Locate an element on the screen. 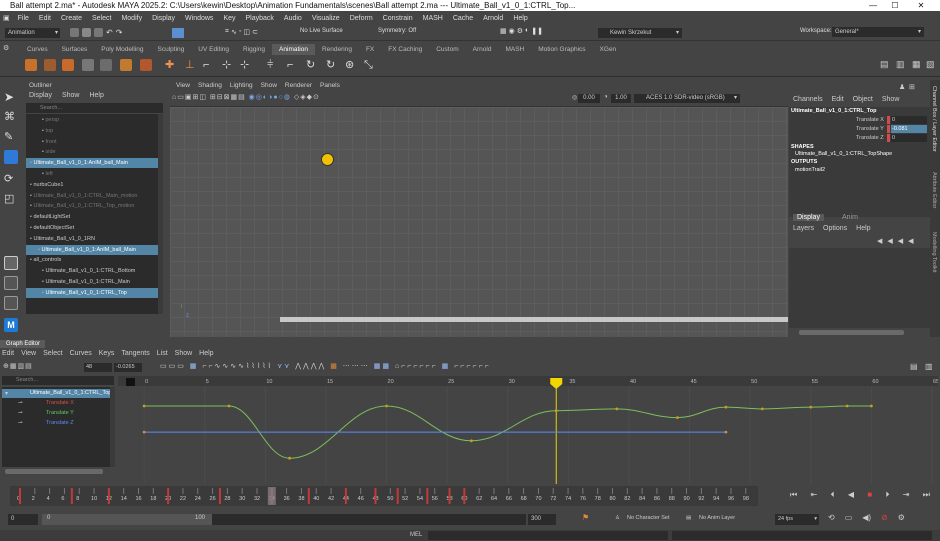  hypershade-icon: ◐ is located at coordinates (527, 32).